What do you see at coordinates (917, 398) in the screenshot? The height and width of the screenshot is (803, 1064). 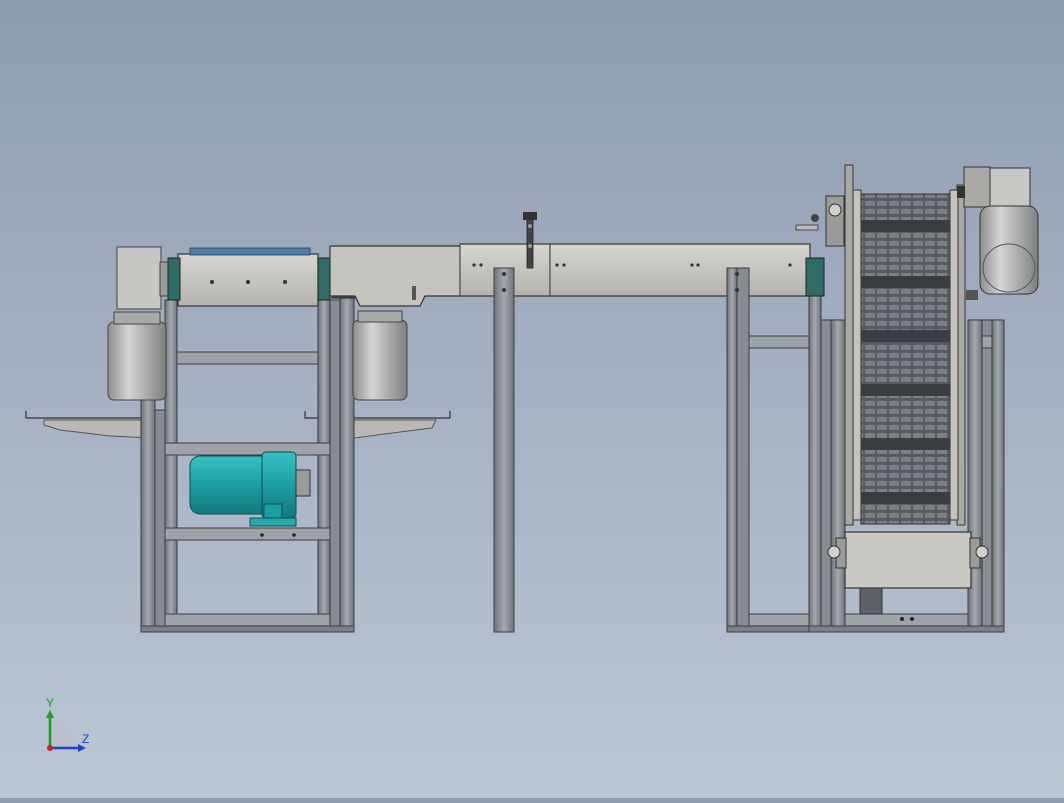 I see `right-incline-conveyor` at bounding box center [917, 398].